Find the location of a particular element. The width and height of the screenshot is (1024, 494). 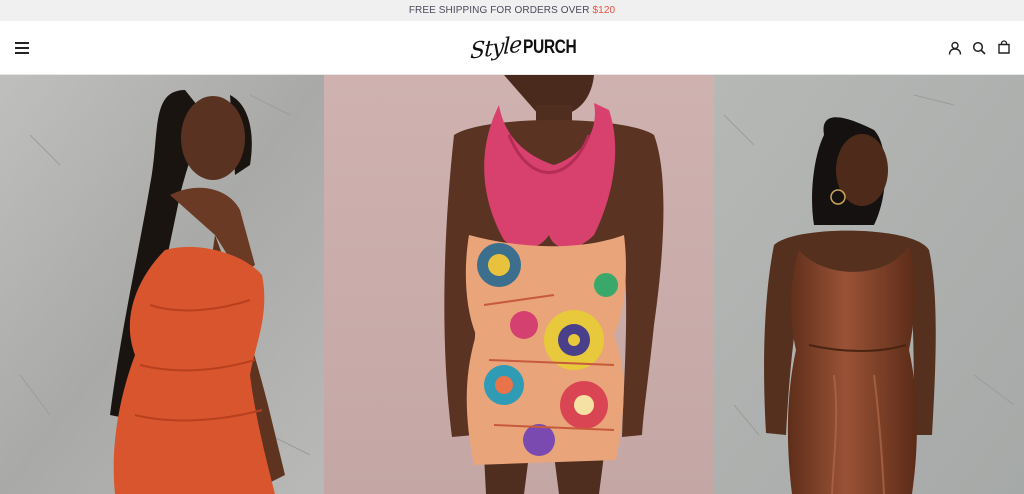

account-icon is located at coordinates (955, 48).